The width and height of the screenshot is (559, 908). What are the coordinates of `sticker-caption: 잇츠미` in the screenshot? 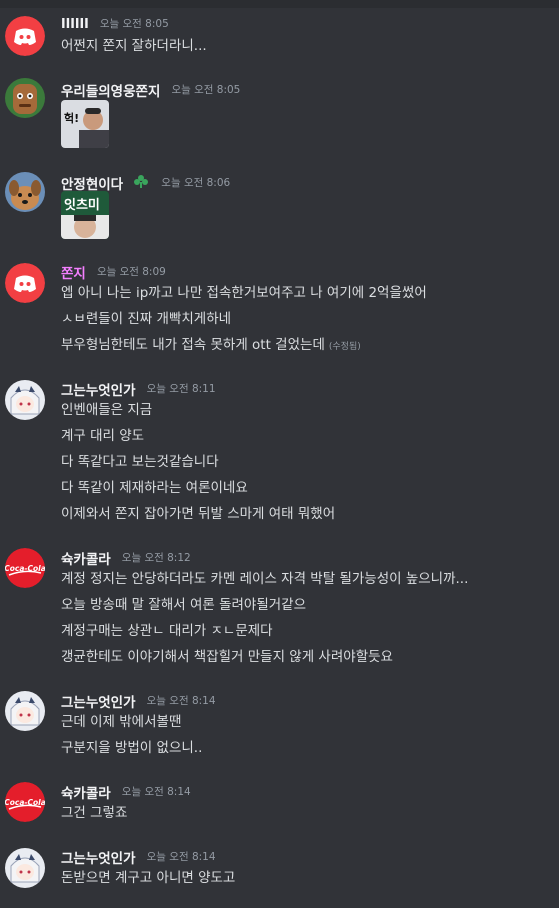 It's located at (82, 205).